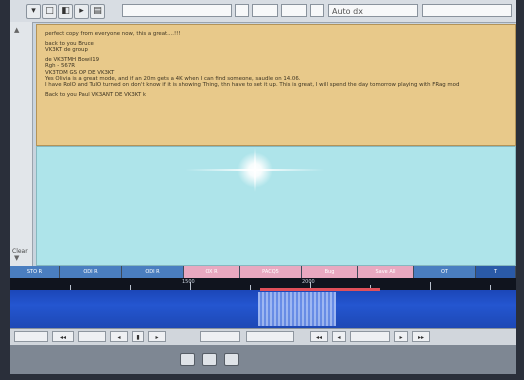 The width and height of the screenshot is (524, 380). Describe the element at coordinates (16, 30) in the screenshot. I see `scroll-up-icon: ▲` at that location.